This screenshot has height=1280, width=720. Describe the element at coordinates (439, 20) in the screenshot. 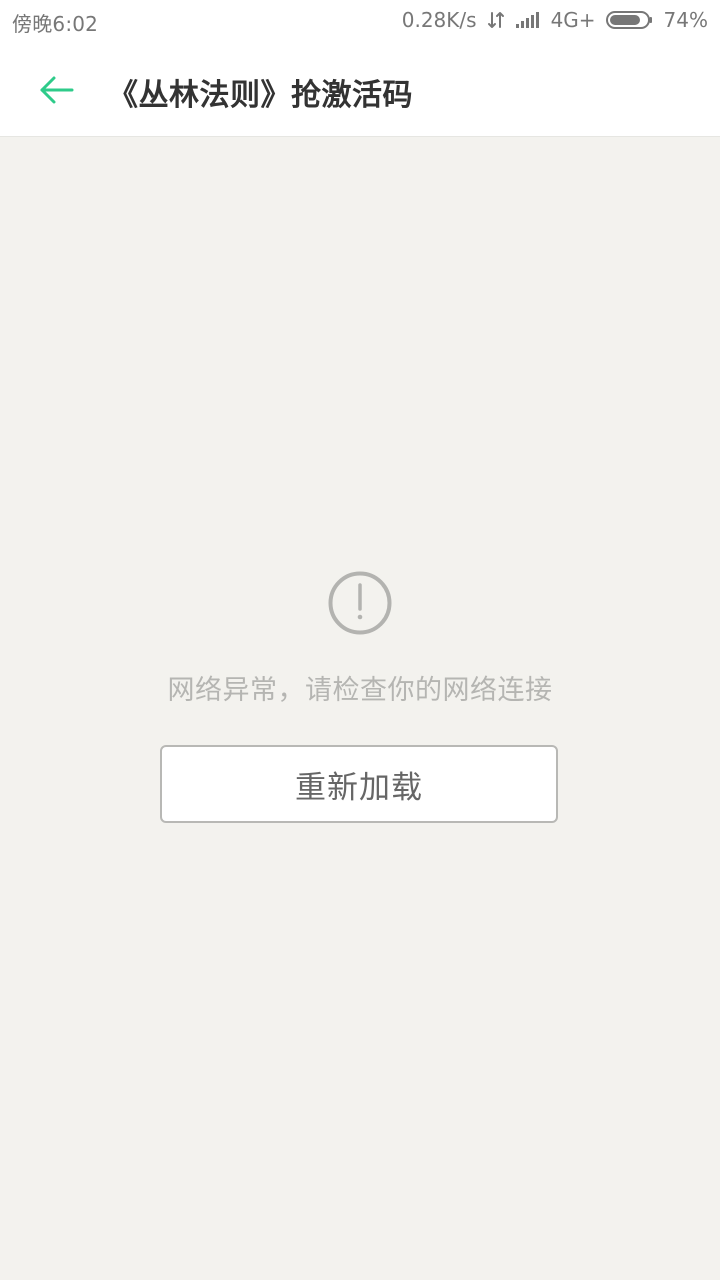

I see `network-speed: 0.28K/s` at that location.